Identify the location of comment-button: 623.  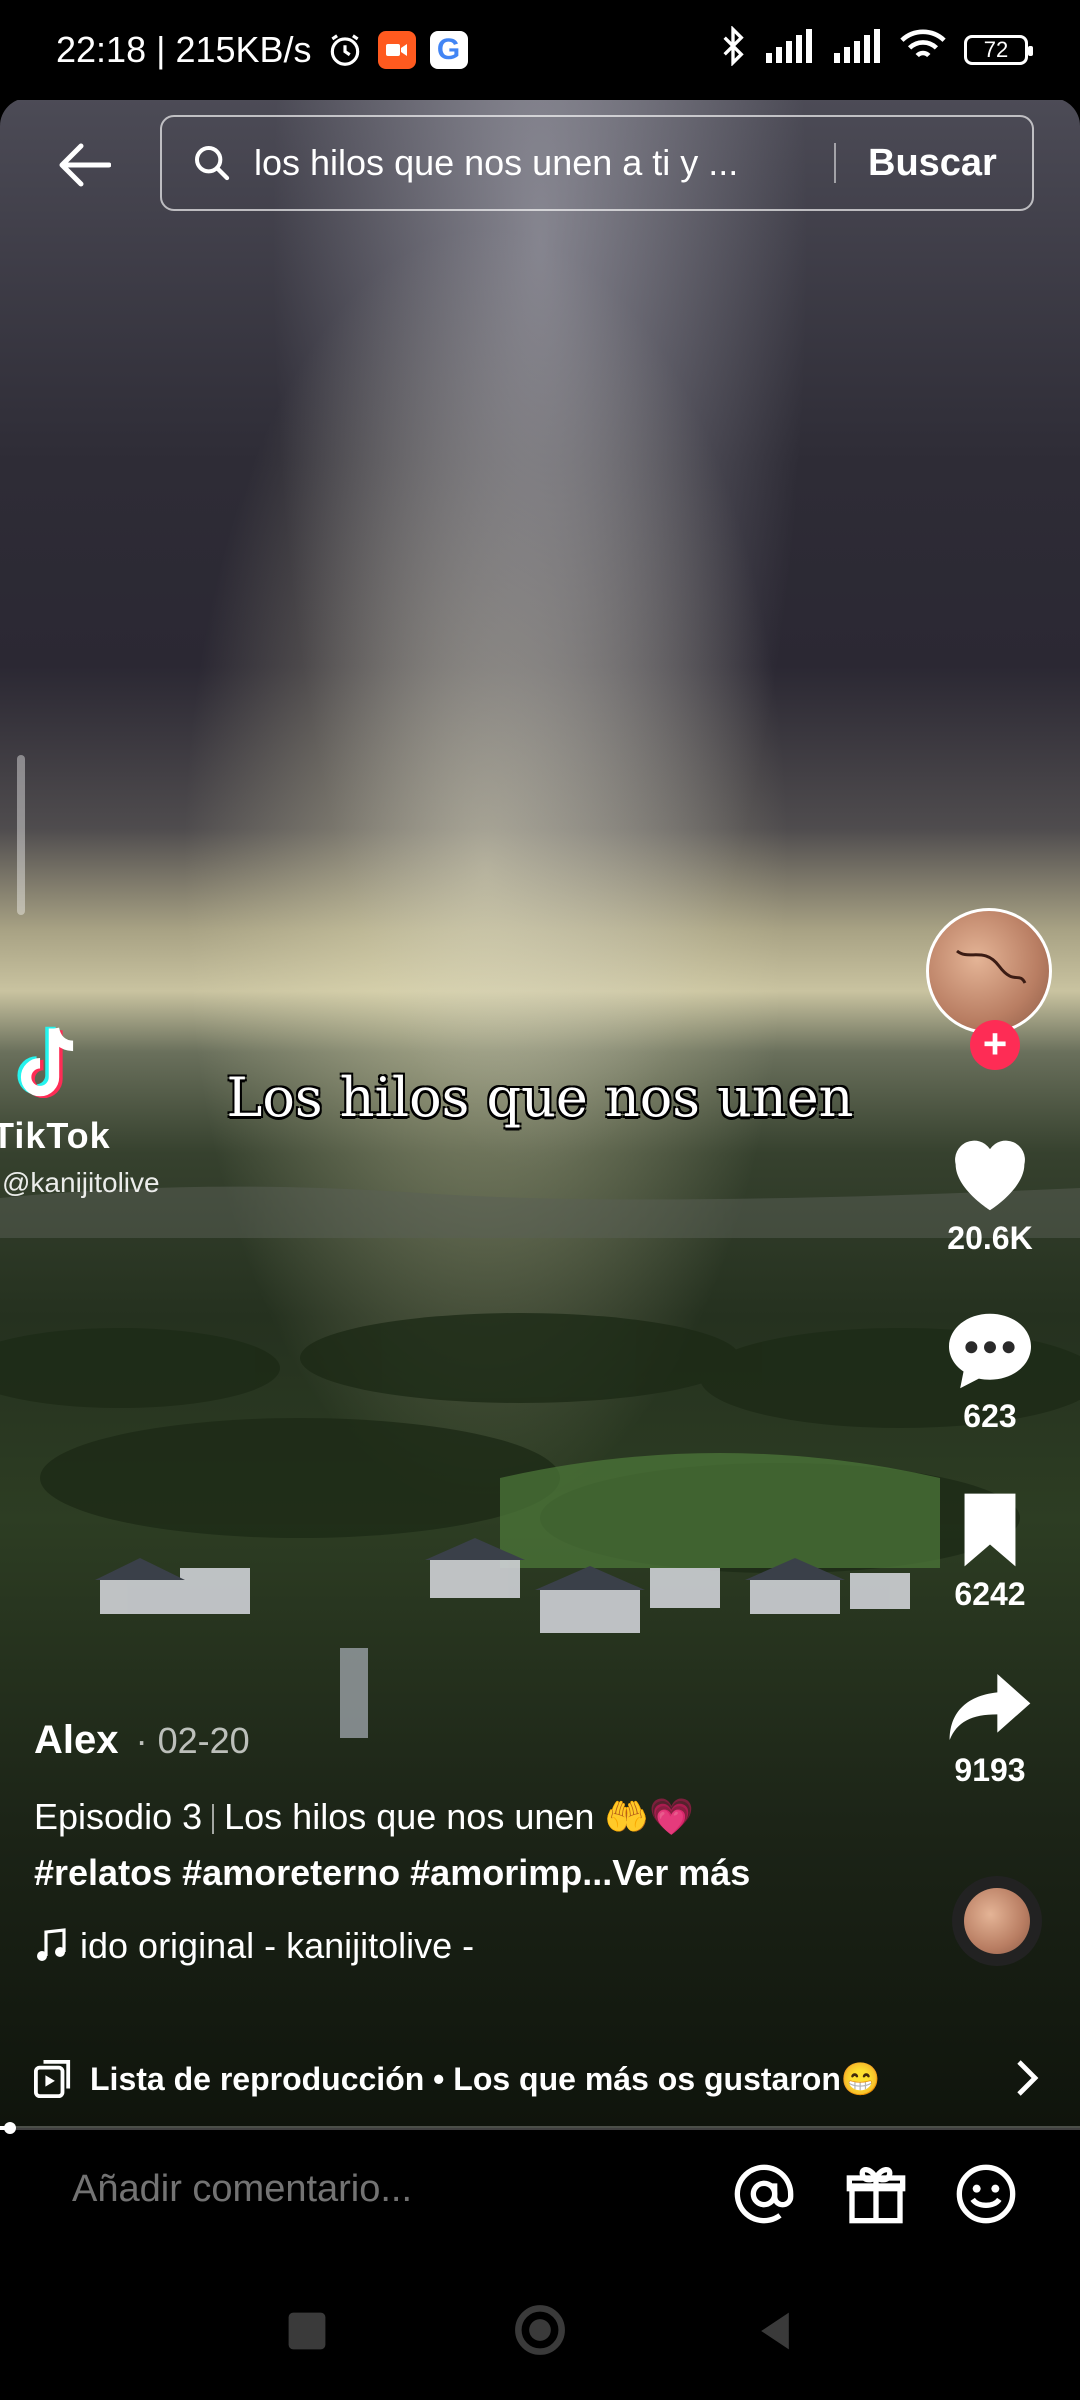
(990, 1372).